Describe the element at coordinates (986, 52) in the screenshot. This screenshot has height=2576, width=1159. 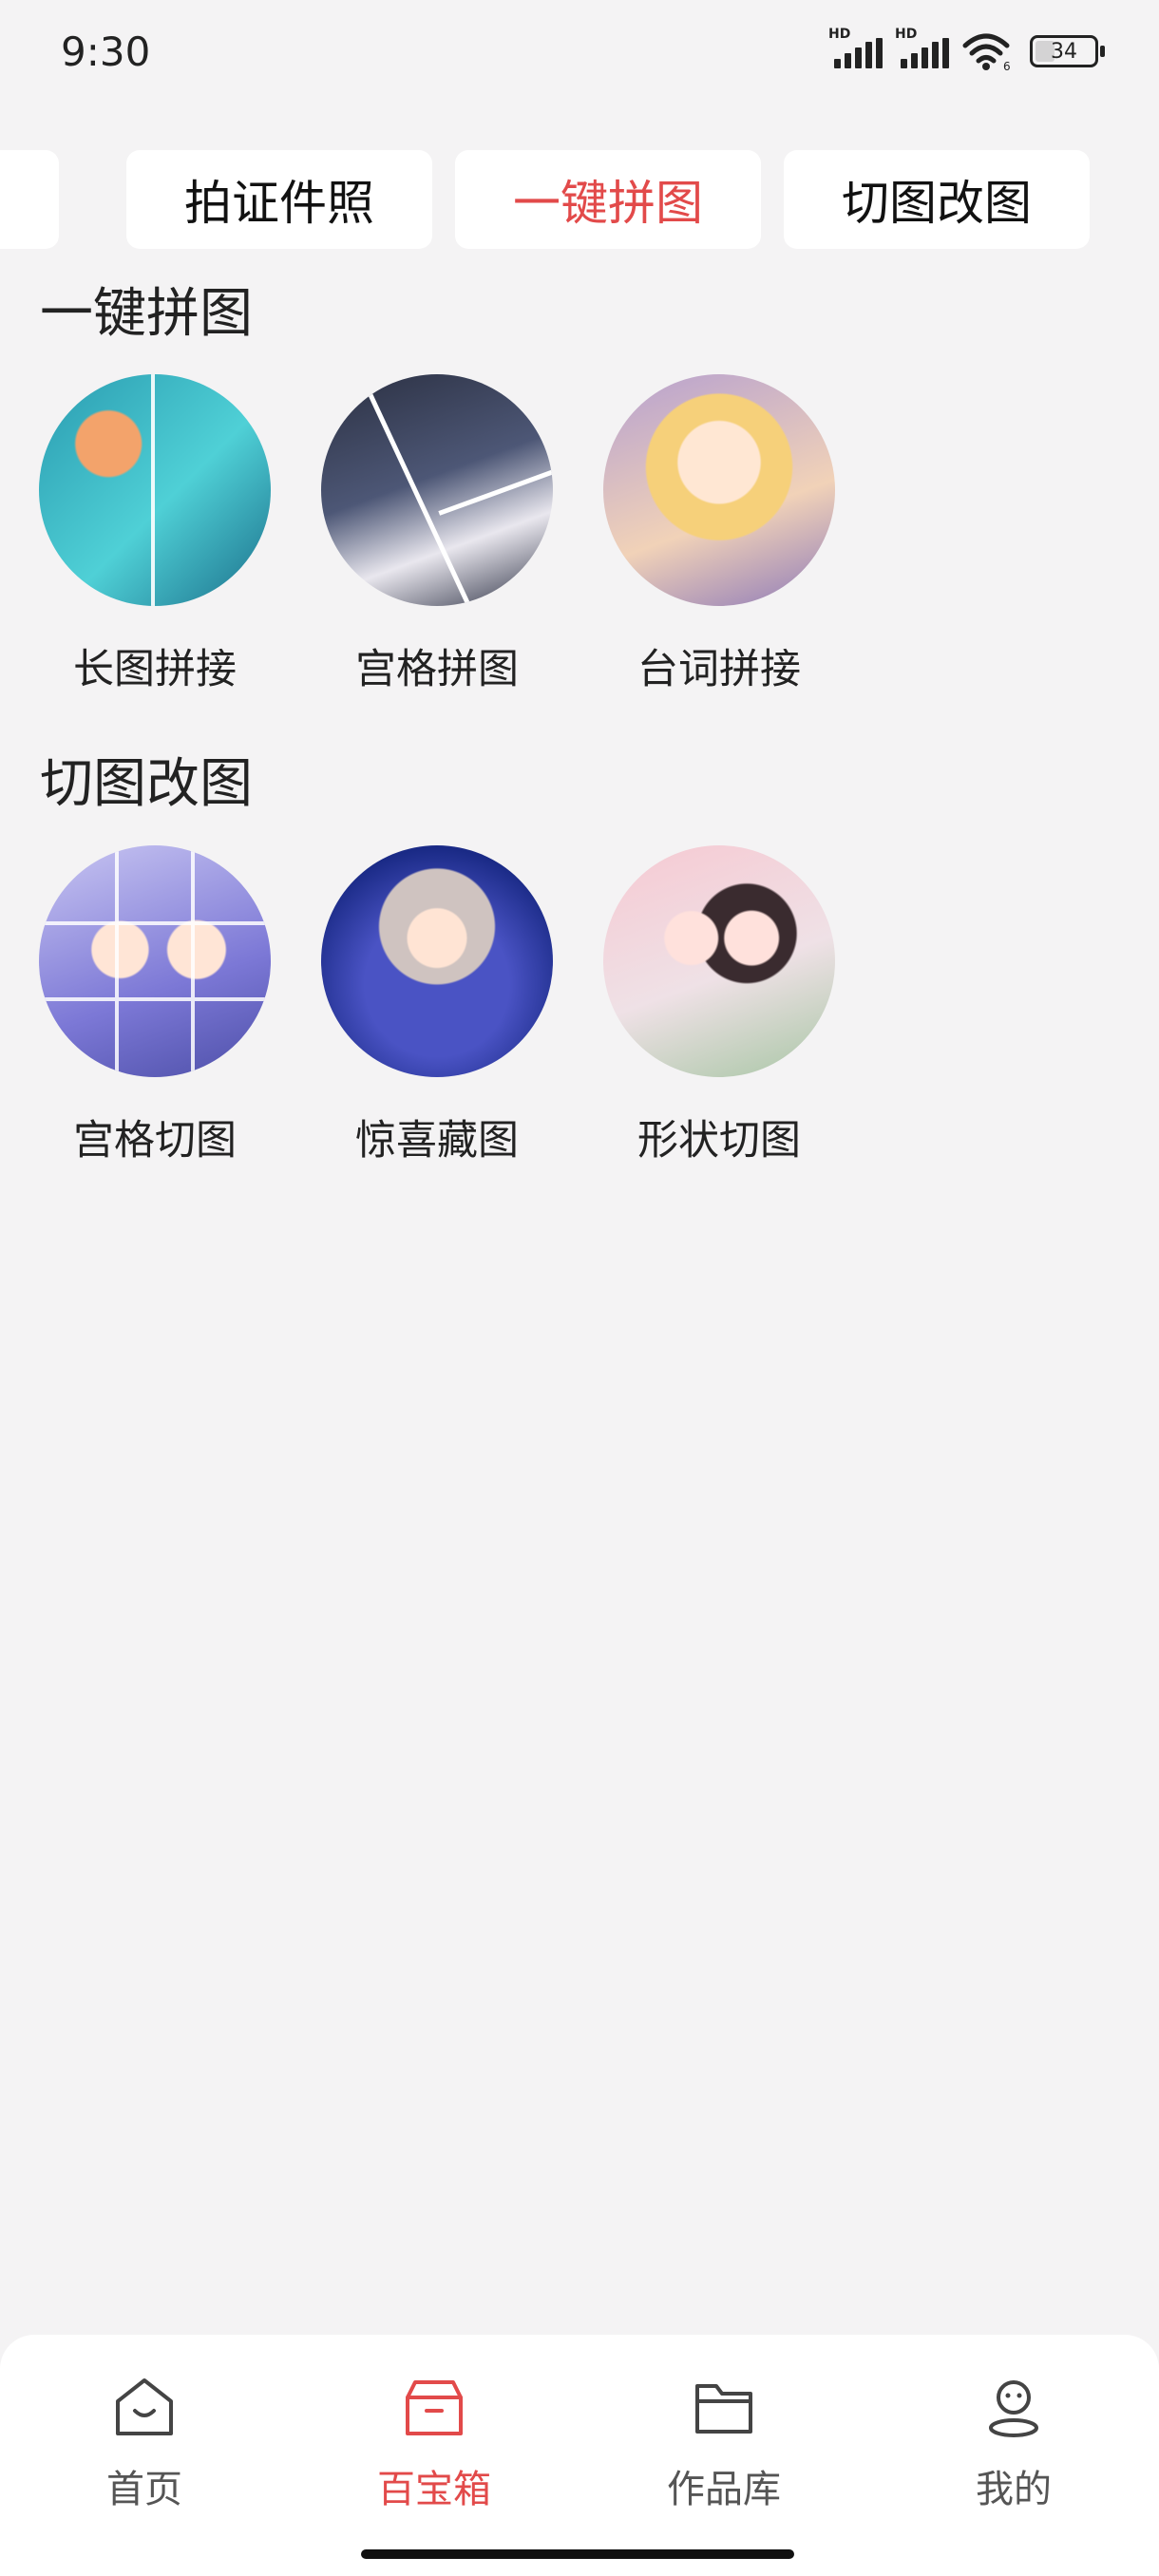
I see `wifi-icon: 6` at that location.